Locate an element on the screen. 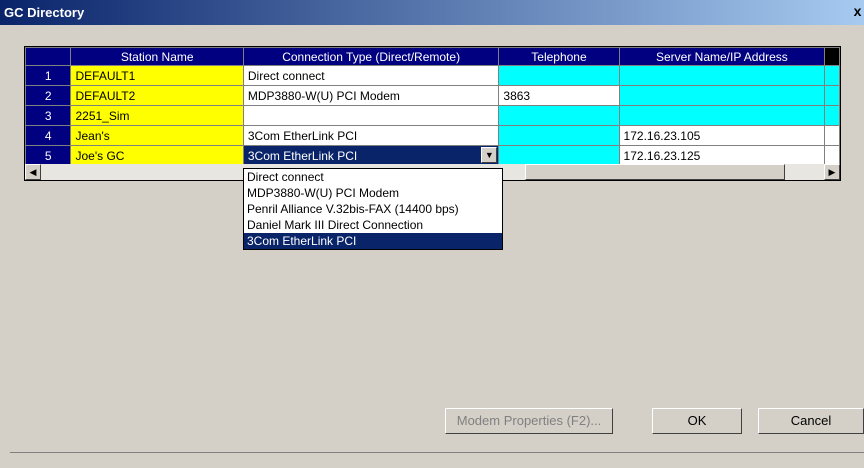  table-row: 3 2251_Sim is located at coordinates (432, 115).